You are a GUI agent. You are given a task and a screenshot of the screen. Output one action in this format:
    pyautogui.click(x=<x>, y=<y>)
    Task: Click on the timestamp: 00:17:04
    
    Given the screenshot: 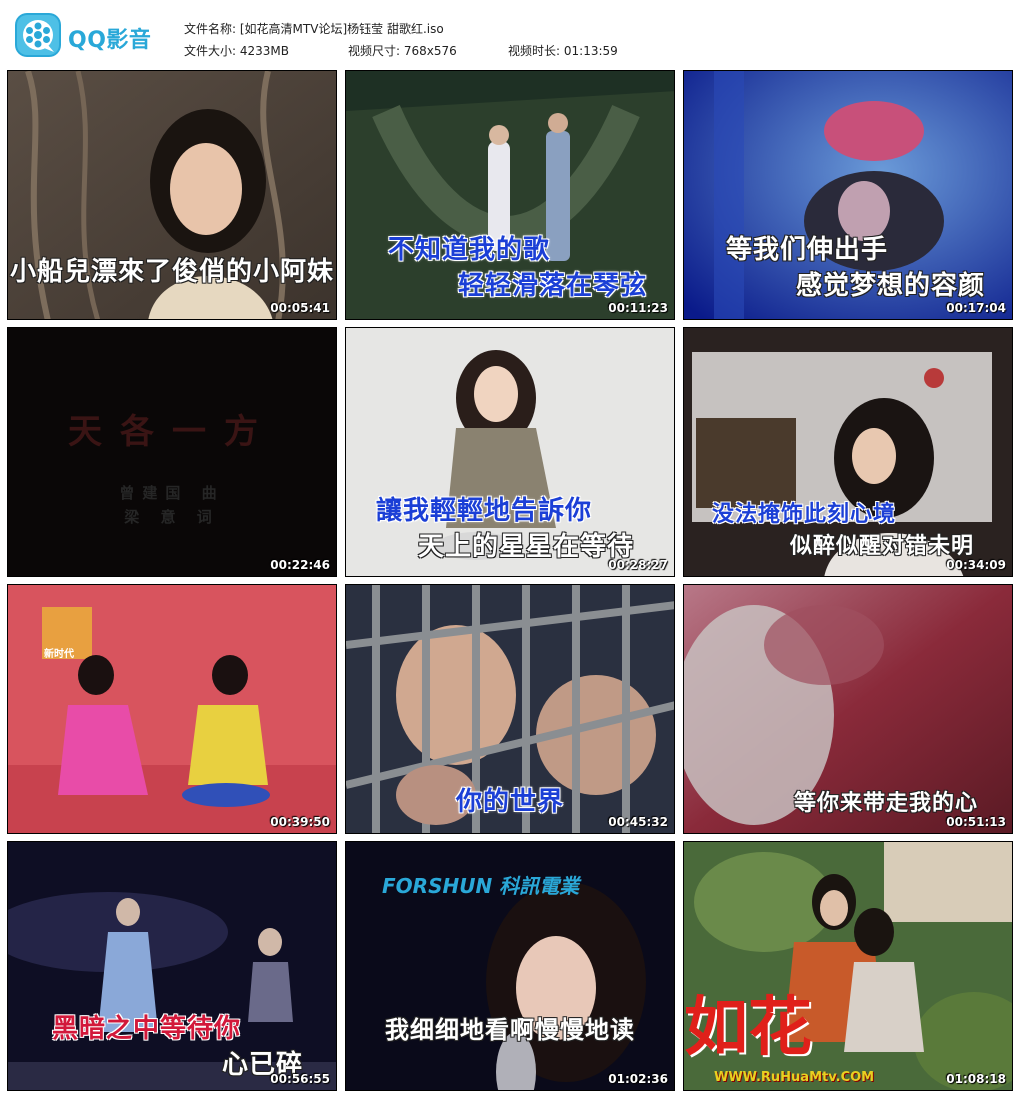 What is the action you would take?
    pyautogui.click(x=976, y=308)
    